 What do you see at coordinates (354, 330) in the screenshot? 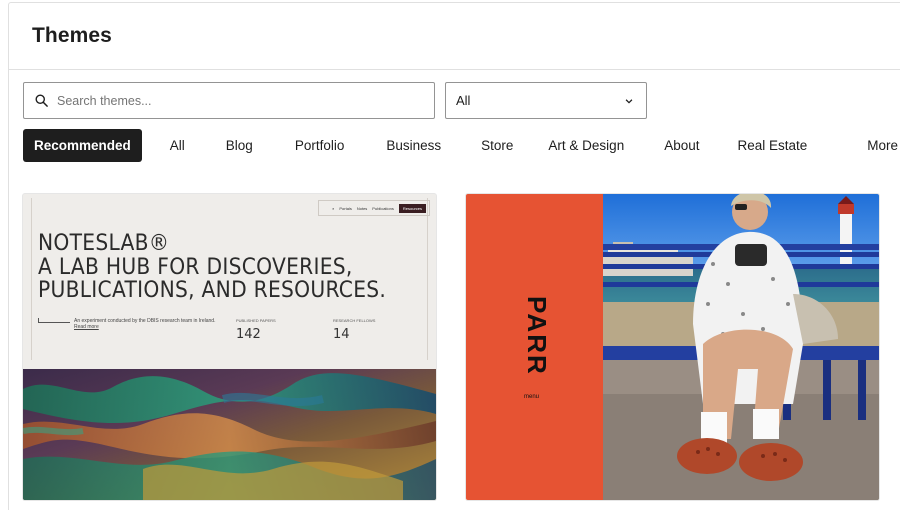
I see `preview-stat: RESEARCH FELLOWS 14` at bounding box center [354, 330].